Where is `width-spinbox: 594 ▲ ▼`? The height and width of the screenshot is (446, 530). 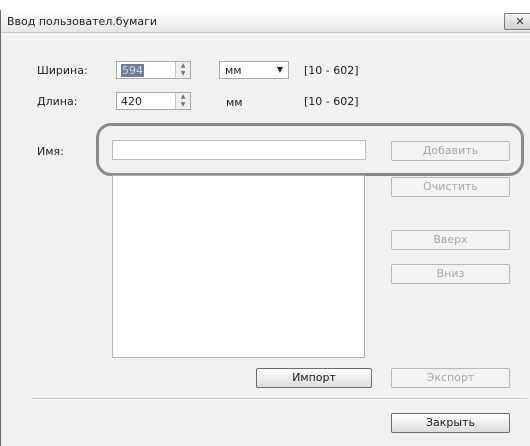
width-spinbox: 594 ▲ ▼ is located at coordinates (153, 70).